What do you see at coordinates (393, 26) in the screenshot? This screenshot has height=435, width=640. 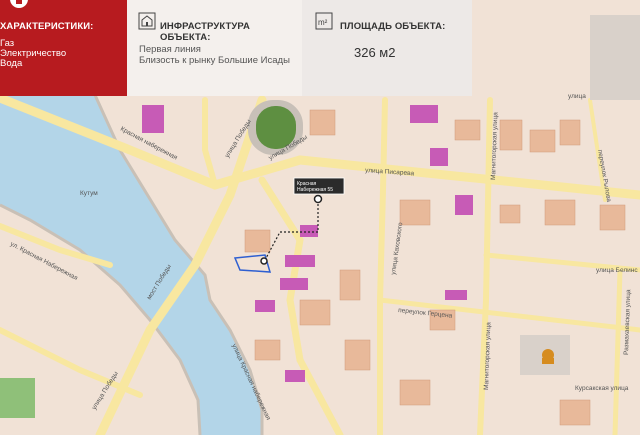 I see `area-title: ПЛОЩАДЬ ОБЪЕКТА:` at bounding box center [393, 26].